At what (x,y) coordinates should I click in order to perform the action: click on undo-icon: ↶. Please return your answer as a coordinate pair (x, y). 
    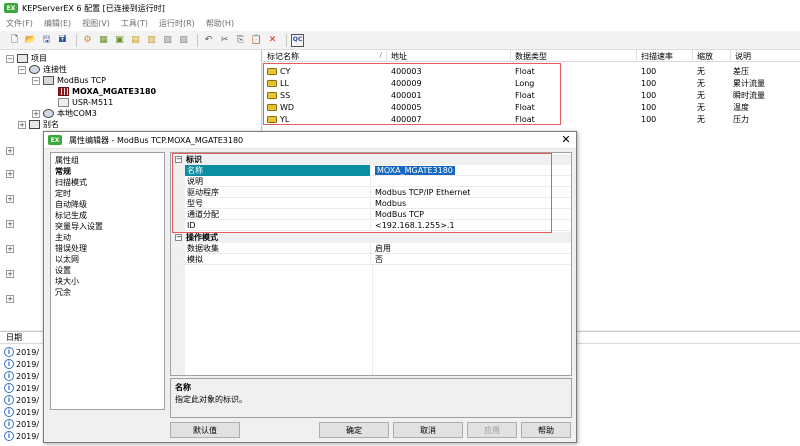
    Looking at the image, I should click on (208, 40).